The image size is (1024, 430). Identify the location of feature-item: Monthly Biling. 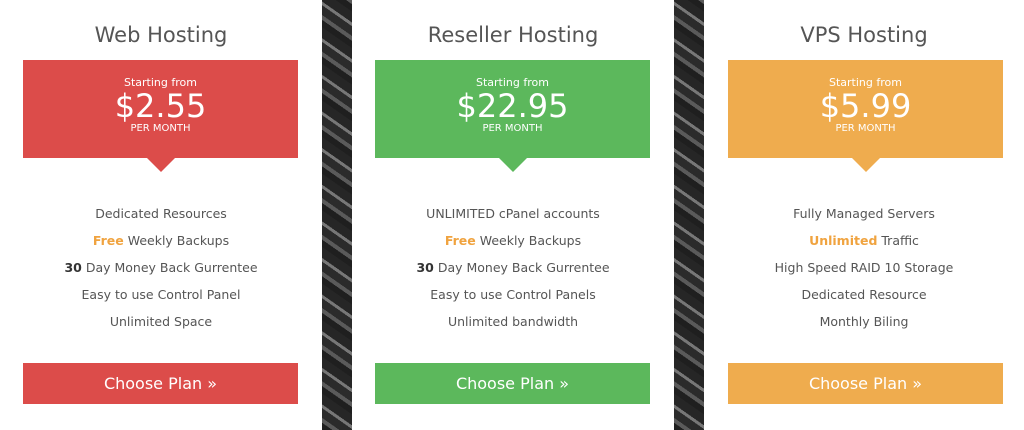
(864, 321).